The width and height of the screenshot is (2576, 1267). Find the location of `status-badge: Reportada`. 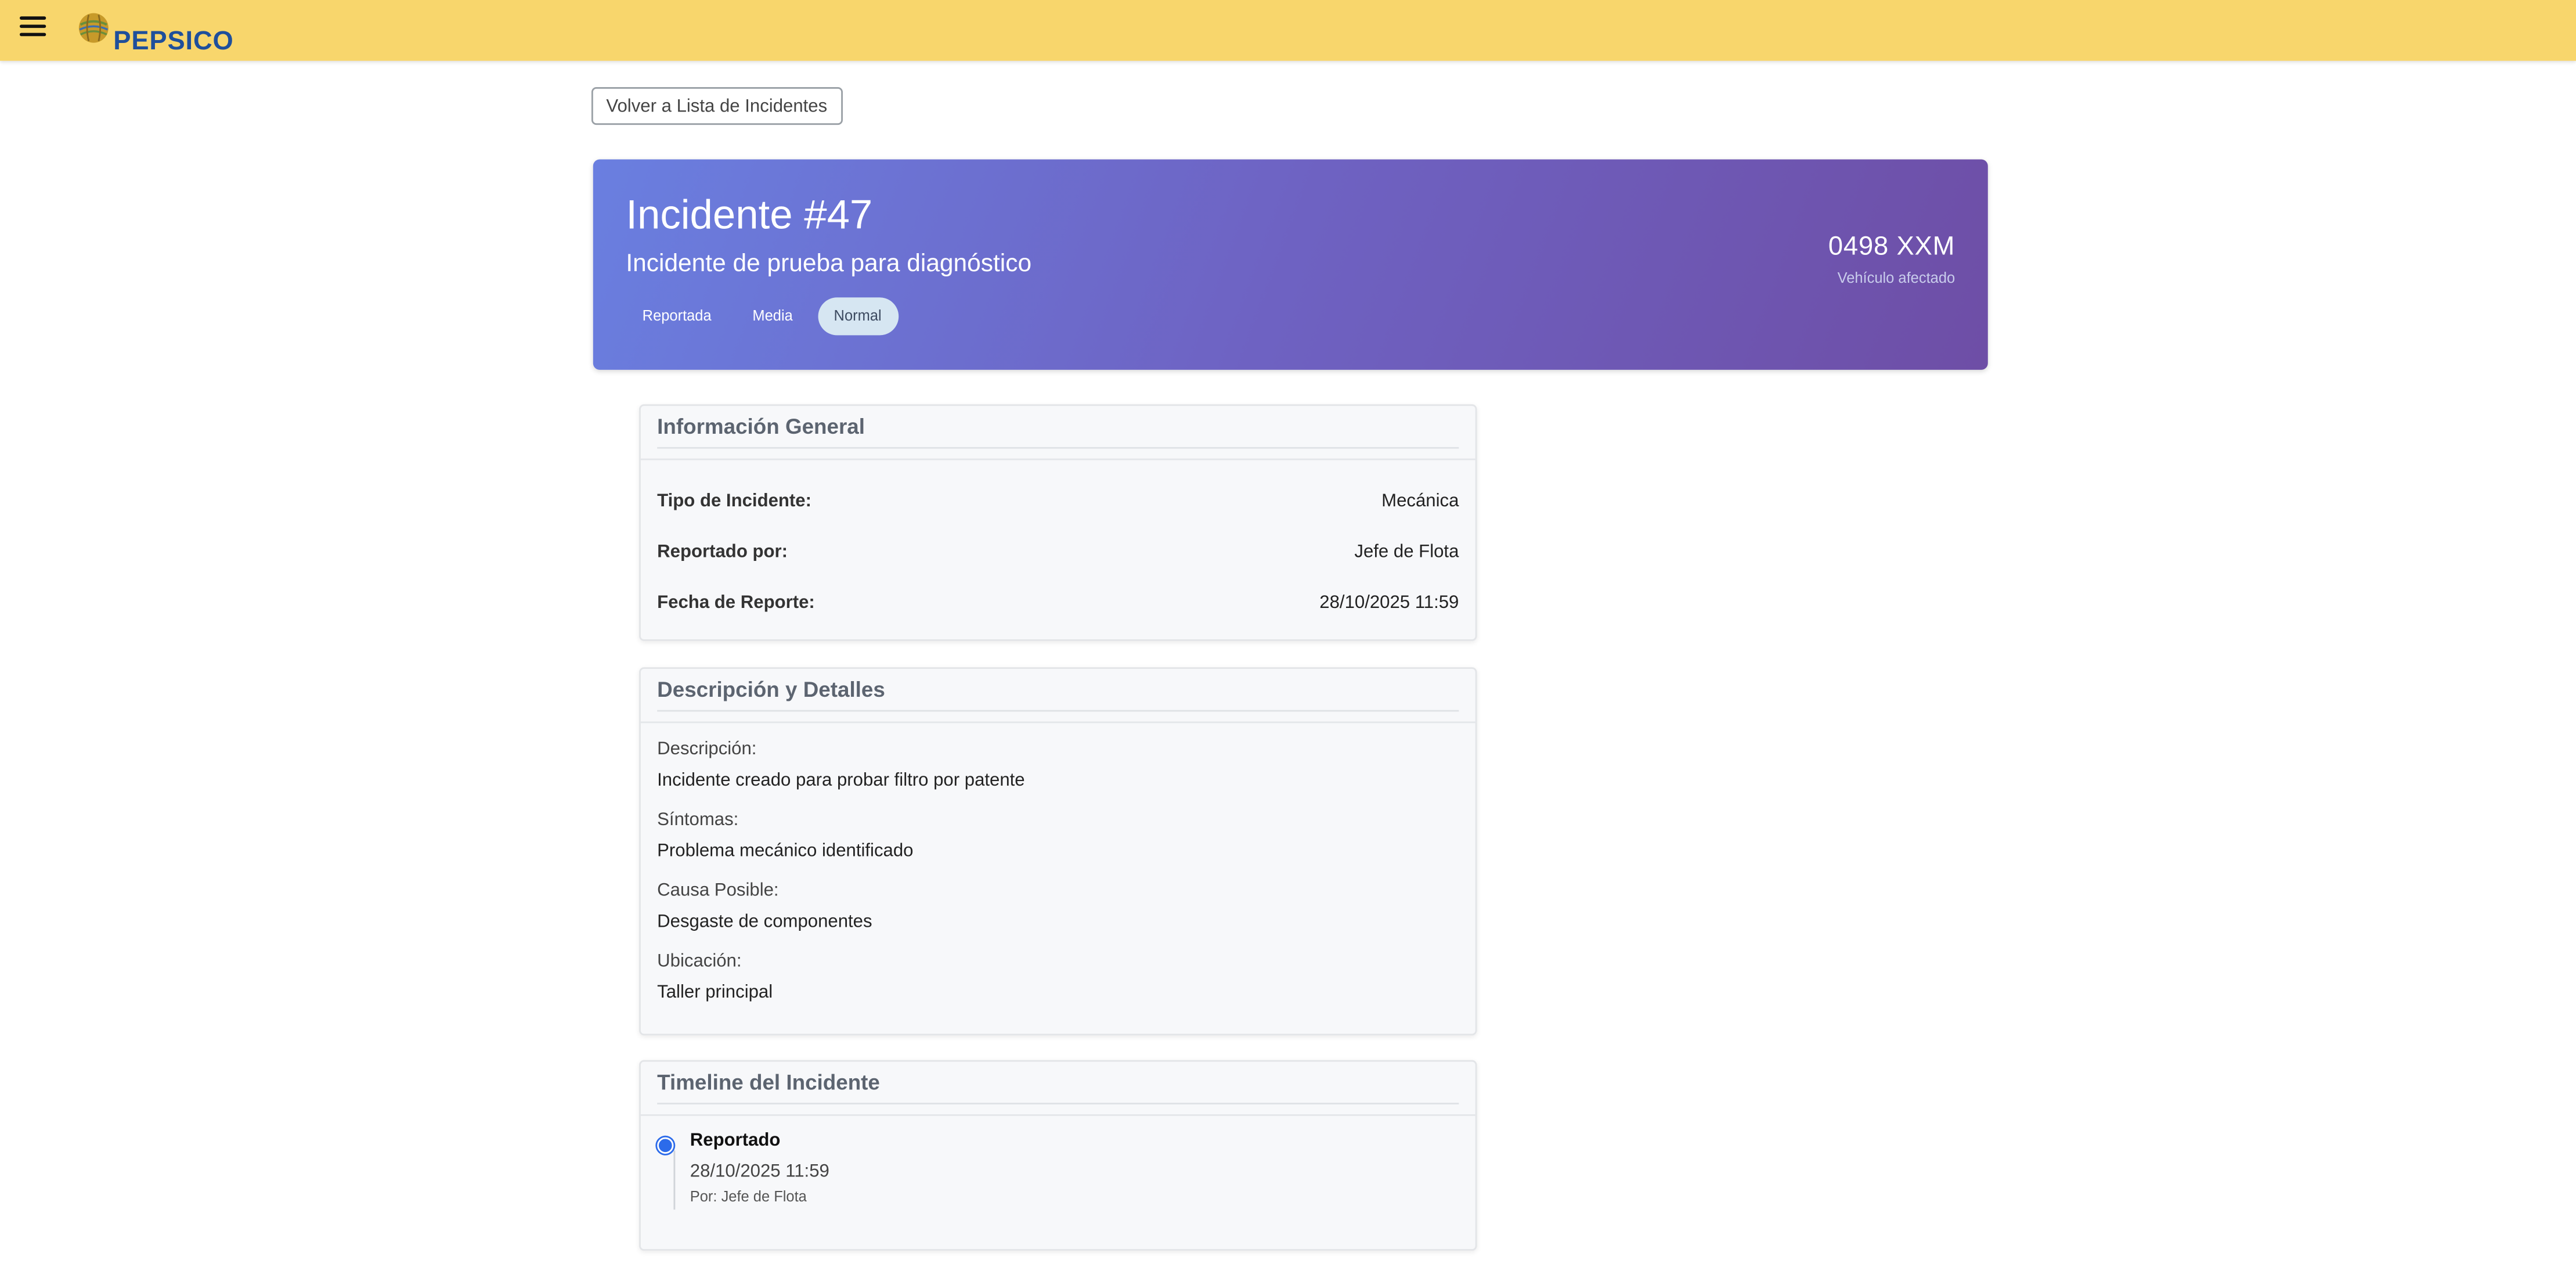

status-badge: Reportada is located at coordinates (677, 315).